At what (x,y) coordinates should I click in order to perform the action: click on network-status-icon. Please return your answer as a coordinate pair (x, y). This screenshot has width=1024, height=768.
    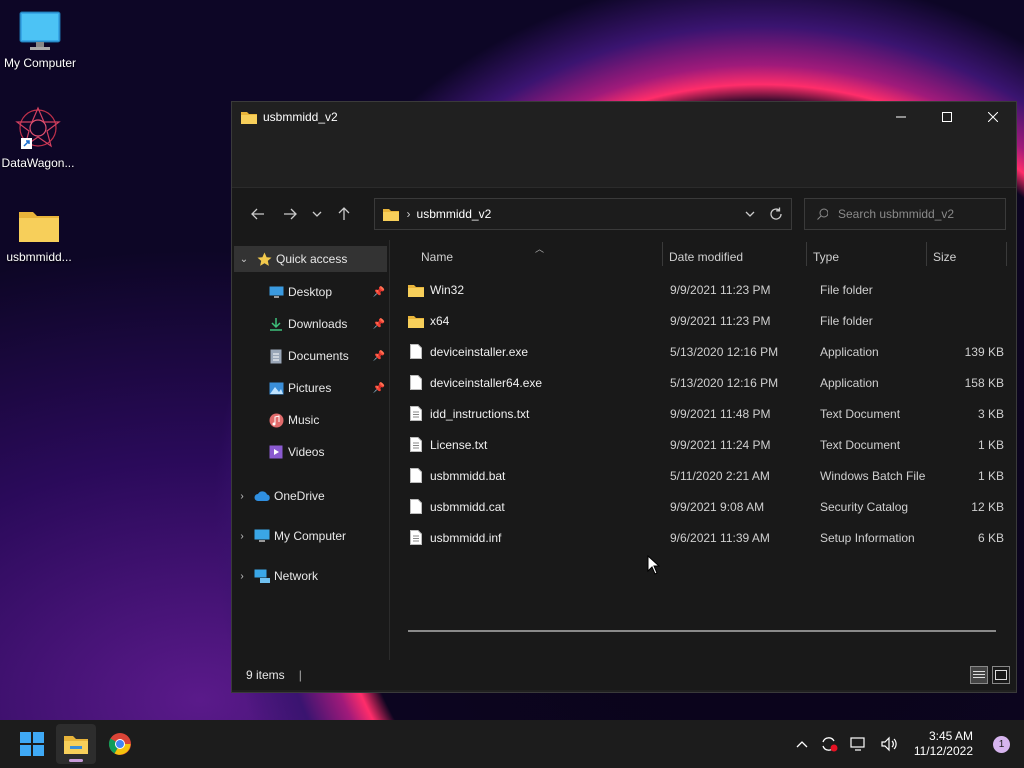
    Looking at the image, I should click on (859, 744).